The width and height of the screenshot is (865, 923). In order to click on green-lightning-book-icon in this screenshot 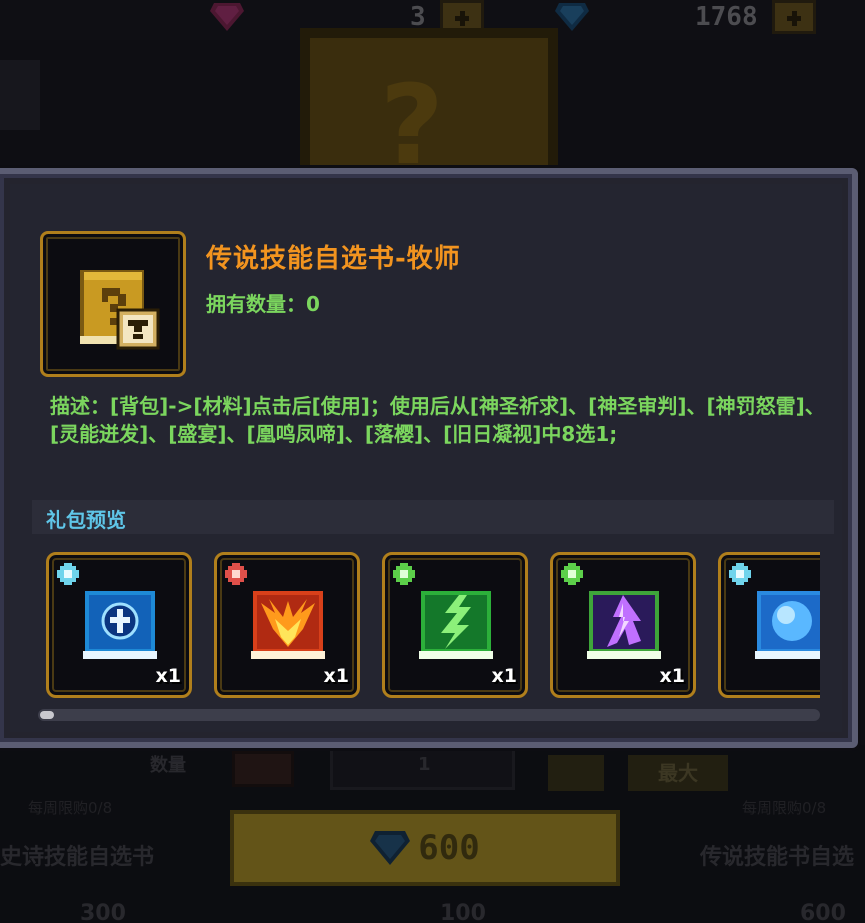, I will do `click(456, 625)`.